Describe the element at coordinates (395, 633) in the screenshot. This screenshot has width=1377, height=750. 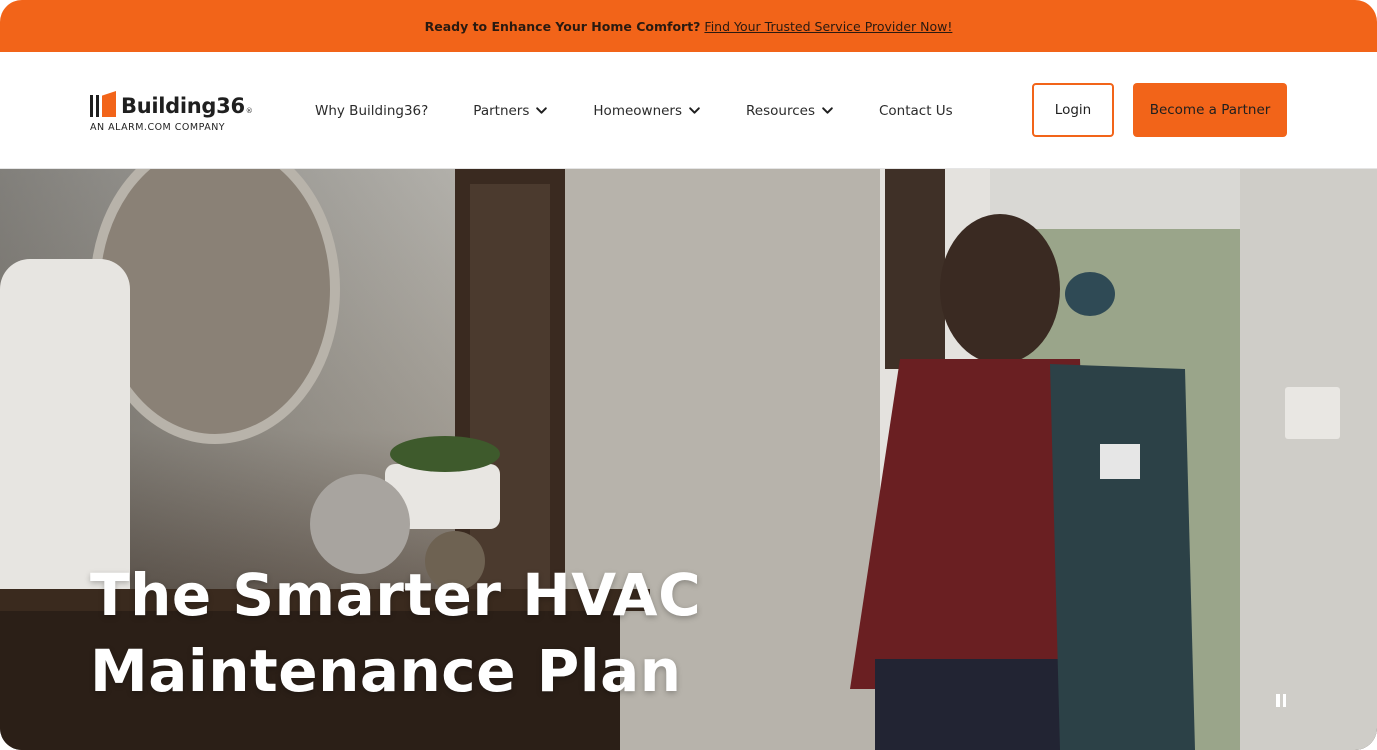
I see `hero-title: The Smarter HVAC Maintenance Plan` at that location.